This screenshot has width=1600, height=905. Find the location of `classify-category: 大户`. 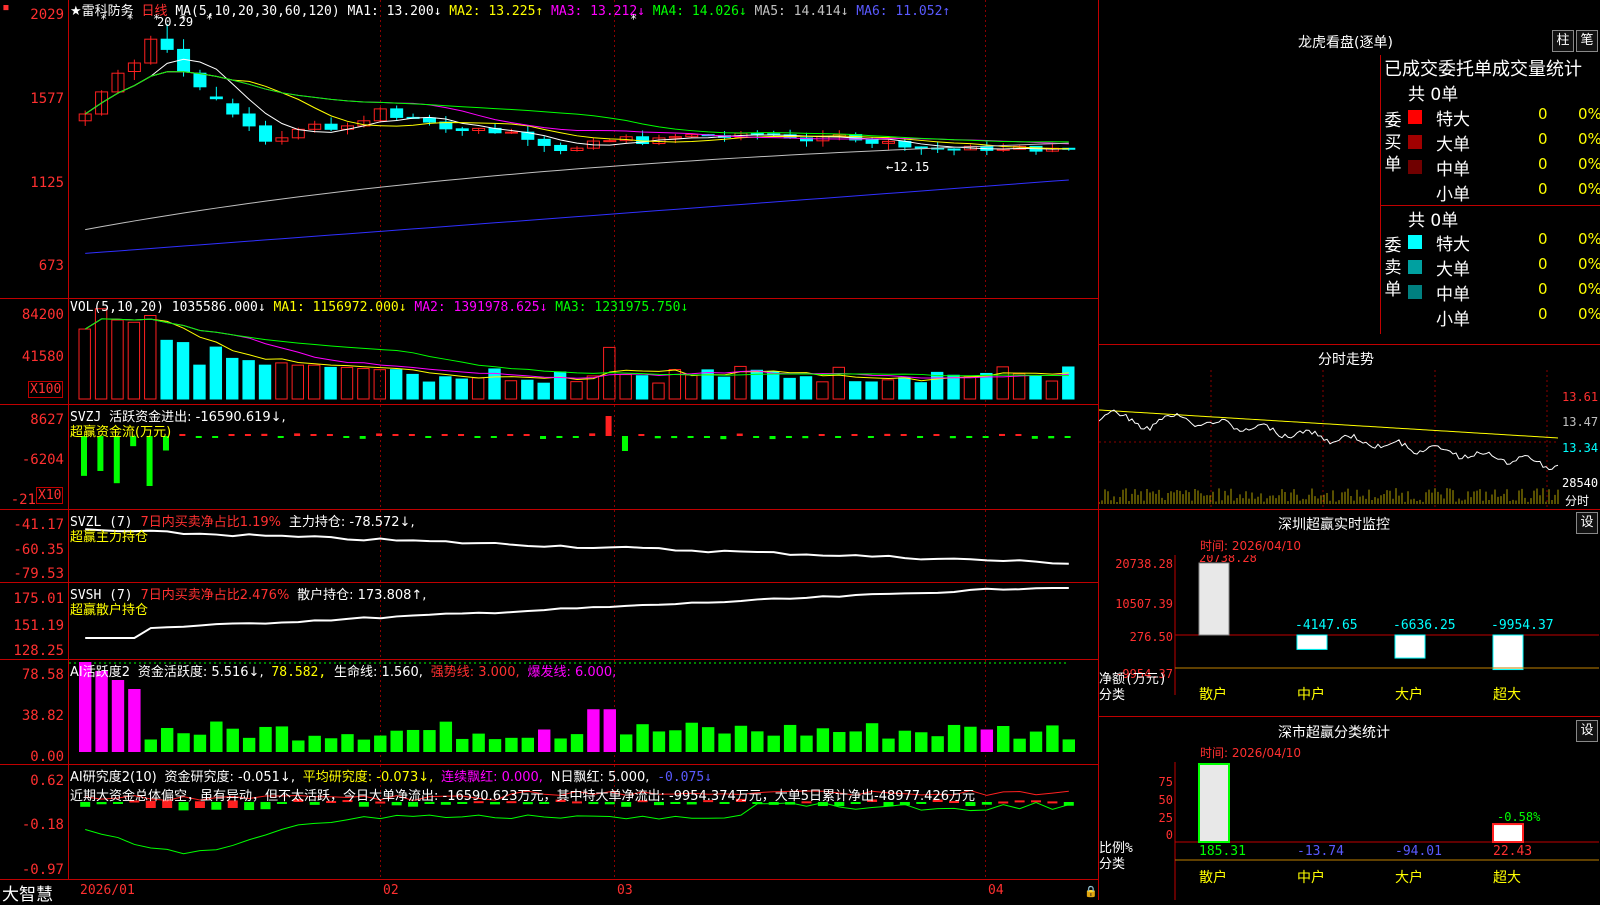

classify-category: 大户 is located at coordinates (1409, 877).